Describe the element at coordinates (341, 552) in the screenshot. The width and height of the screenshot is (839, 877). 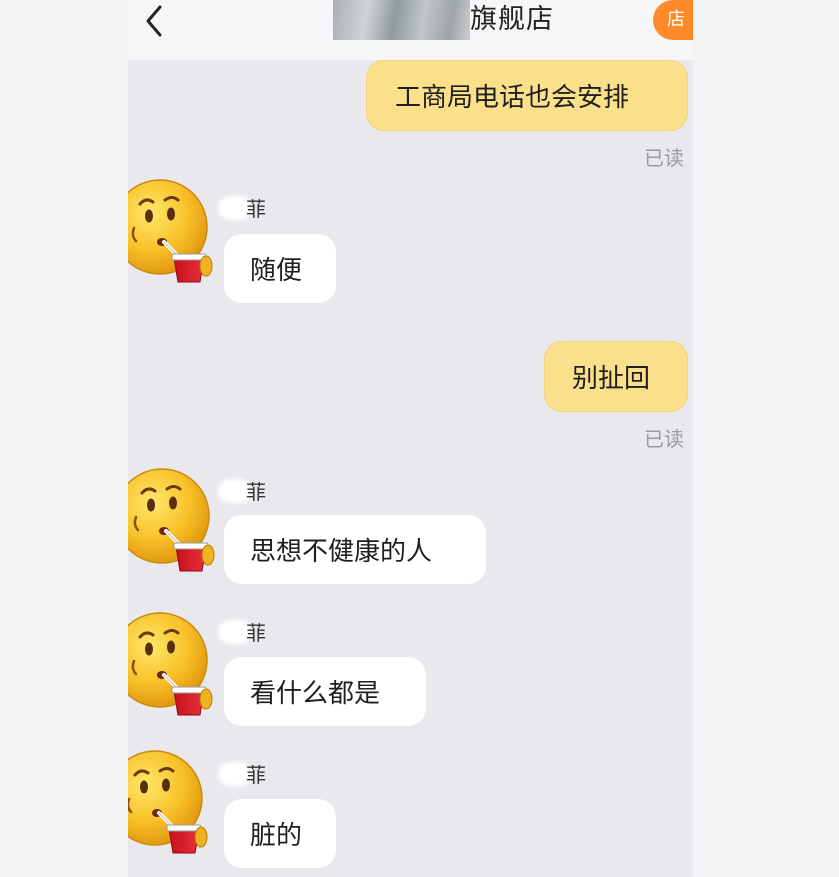
I see `message-text: 思想不健康的人` at that location.